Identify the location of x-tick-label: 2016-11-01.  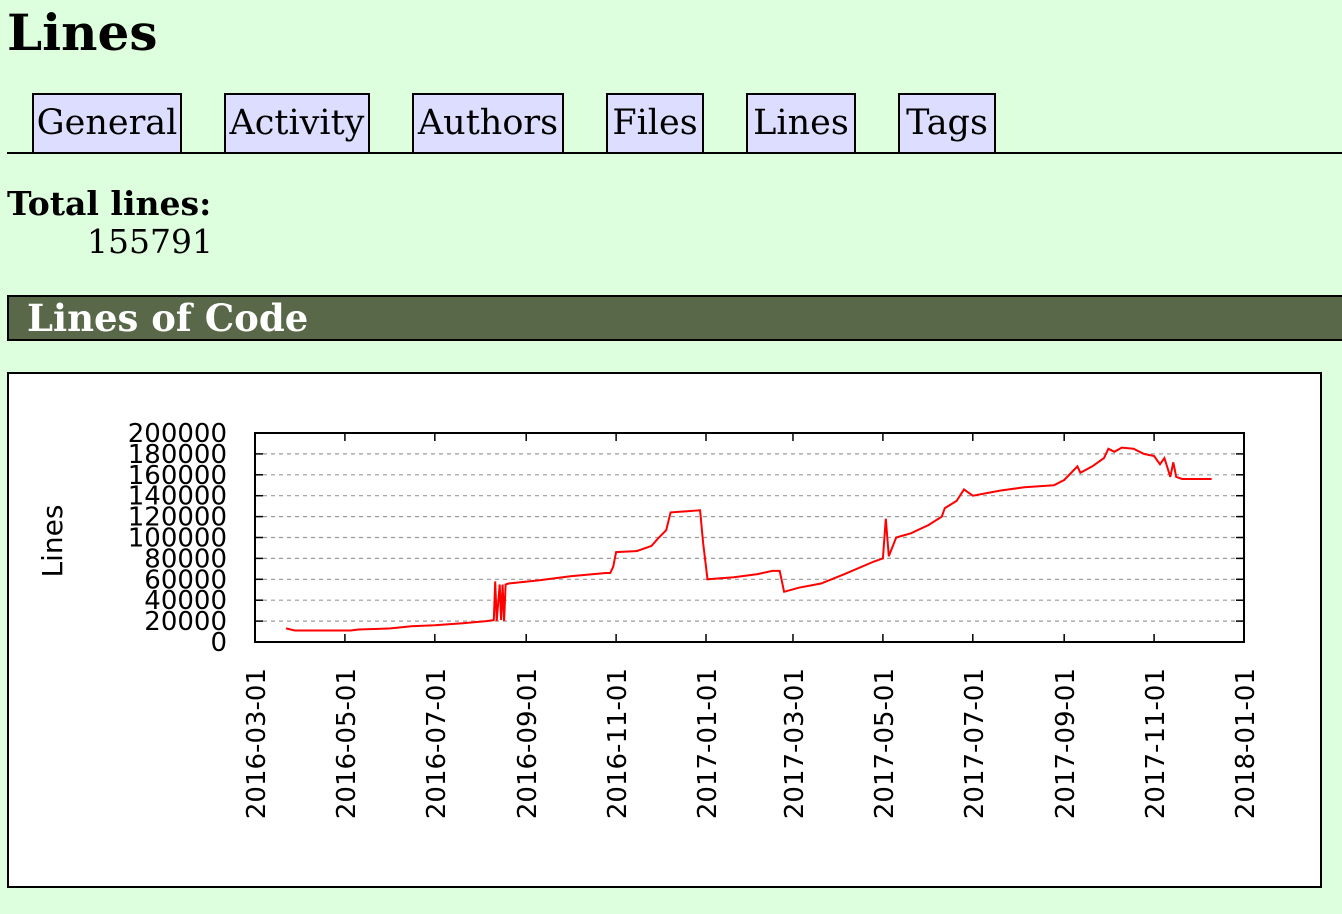
(618, 743).